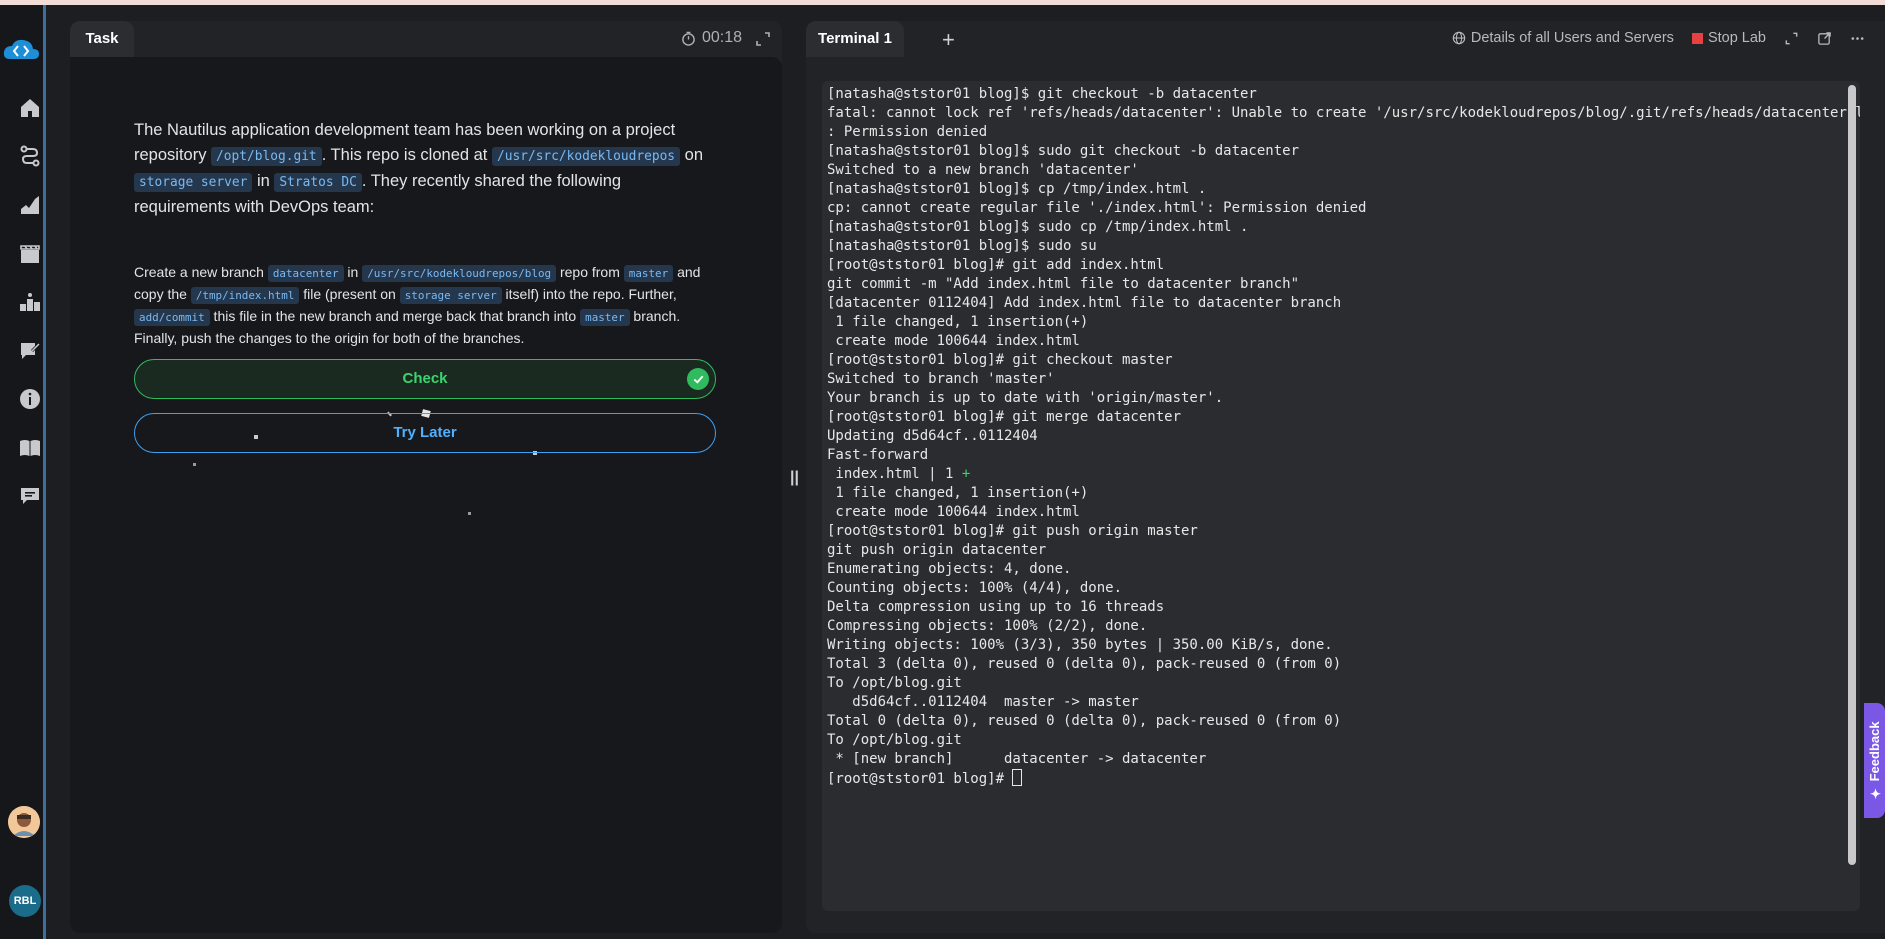 This screenshot has width=1885, height=939. What do you see at coordinates (1563, 38) in the screenshot?
I see `details-users-servers-button: Details of all Users and Servers` at bounding box center [1563, 38].